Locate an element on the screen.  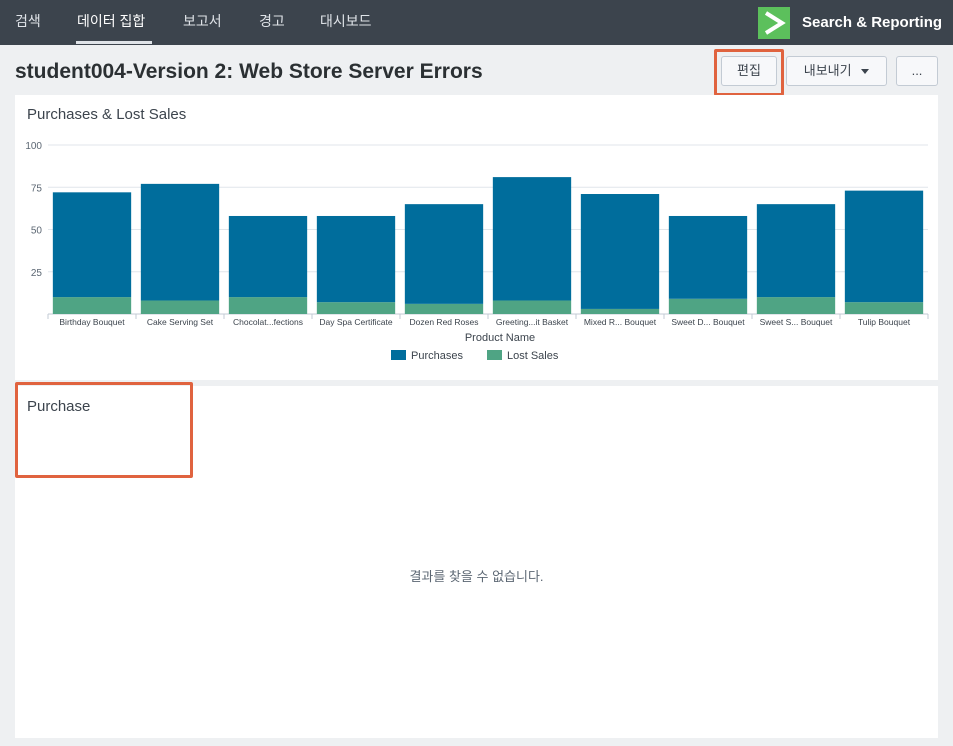
legend-swatch-lost-sales is located at coordinates (494, 355).